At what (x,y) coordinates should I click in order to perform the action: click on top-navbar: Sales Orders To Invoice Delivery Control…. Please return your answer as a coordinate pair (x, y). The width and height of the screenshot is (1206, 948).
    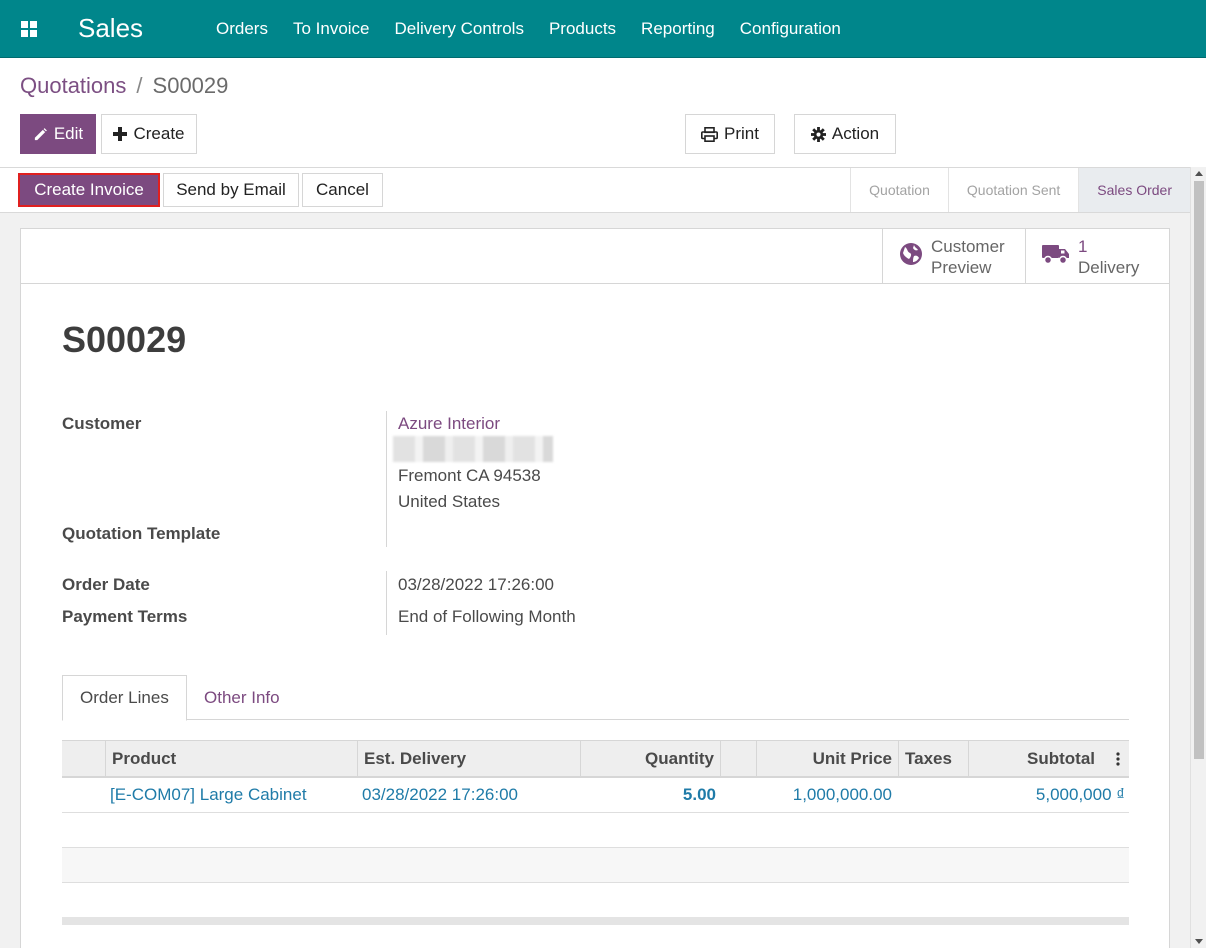
    Looking at the image, I should click on (603, 29).